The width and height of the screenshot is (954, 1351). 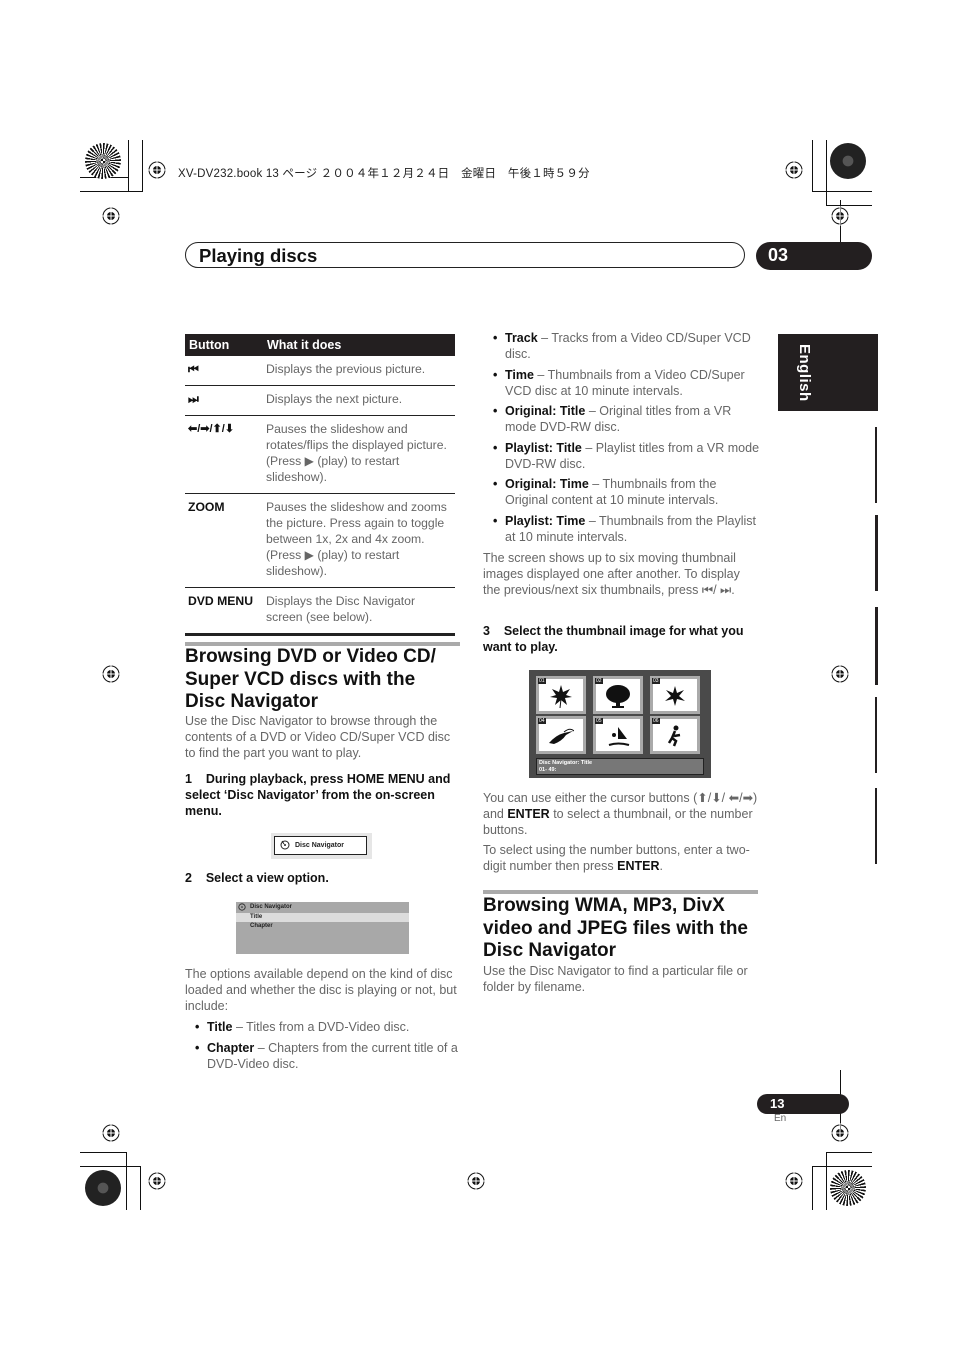 I want to click on option-term: Playlist: Time, so click(x=545, y=520).